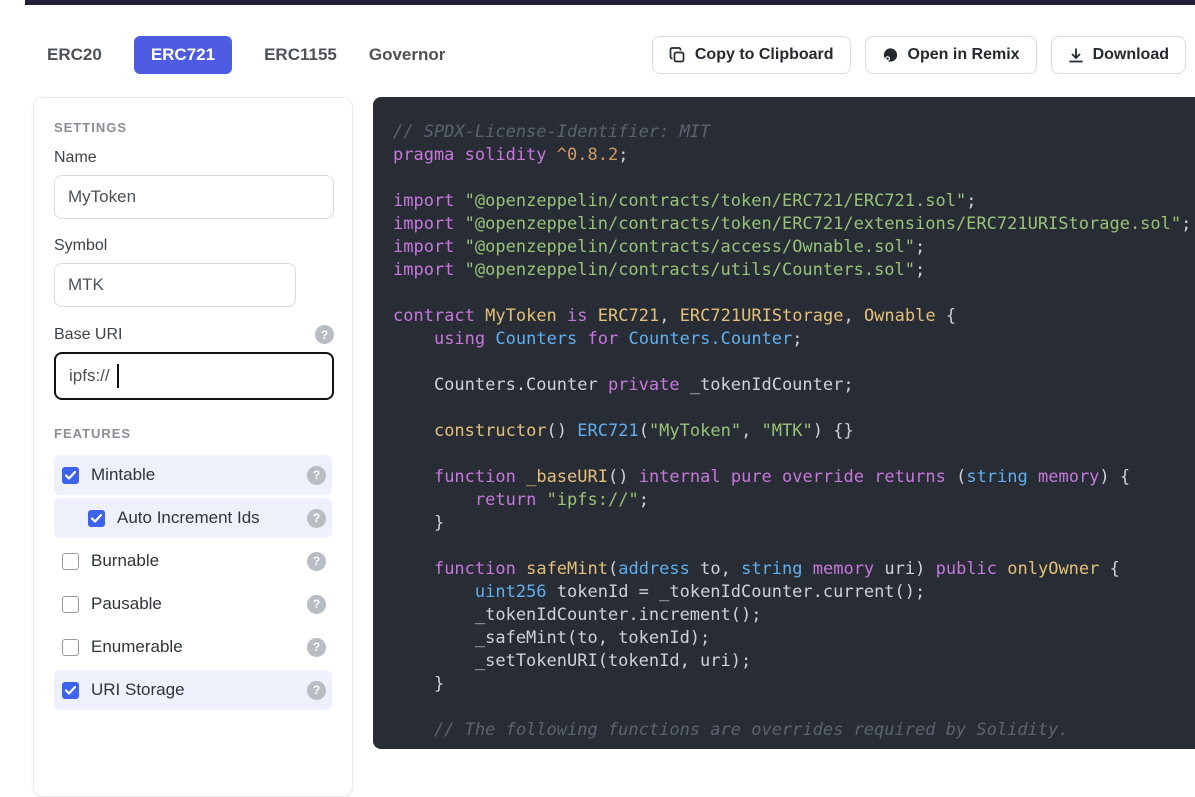 This screenshot has width=1195, height=797. I want to click on base-uri-label: Base URI, so click(88, 334).